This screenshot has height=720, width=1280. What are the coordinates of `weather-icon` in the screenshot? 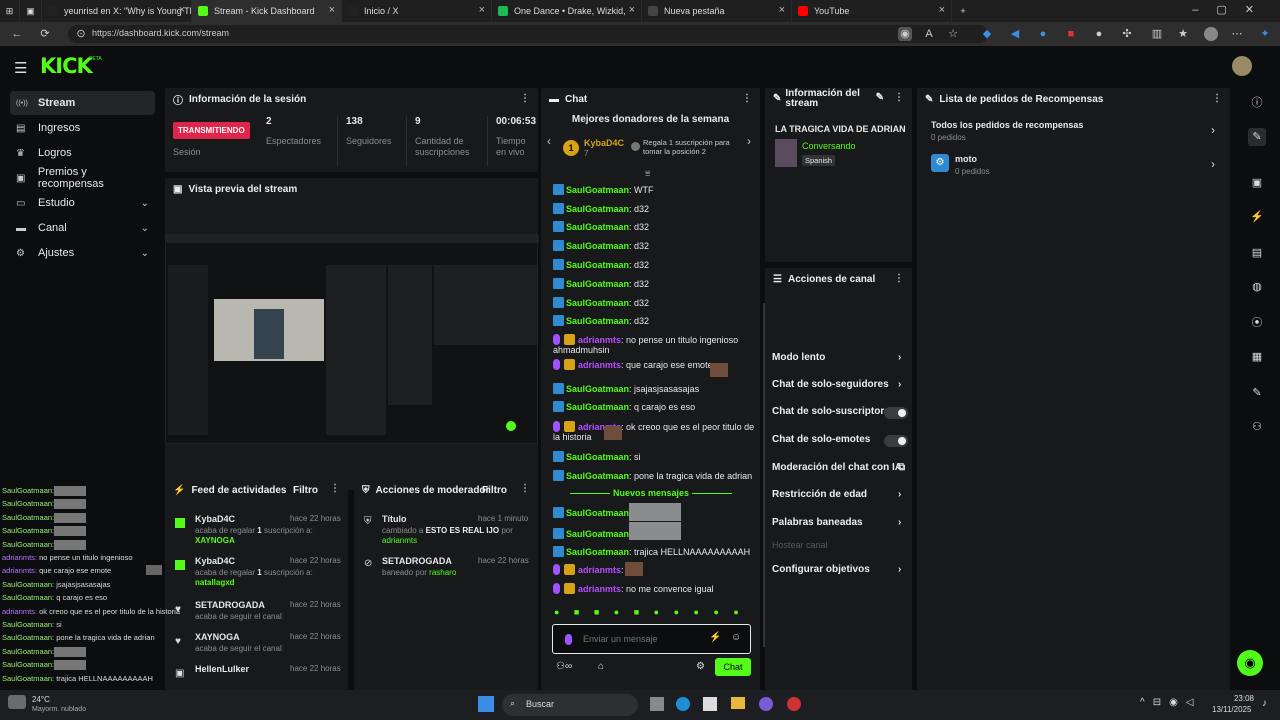 It's located at (17, 702).